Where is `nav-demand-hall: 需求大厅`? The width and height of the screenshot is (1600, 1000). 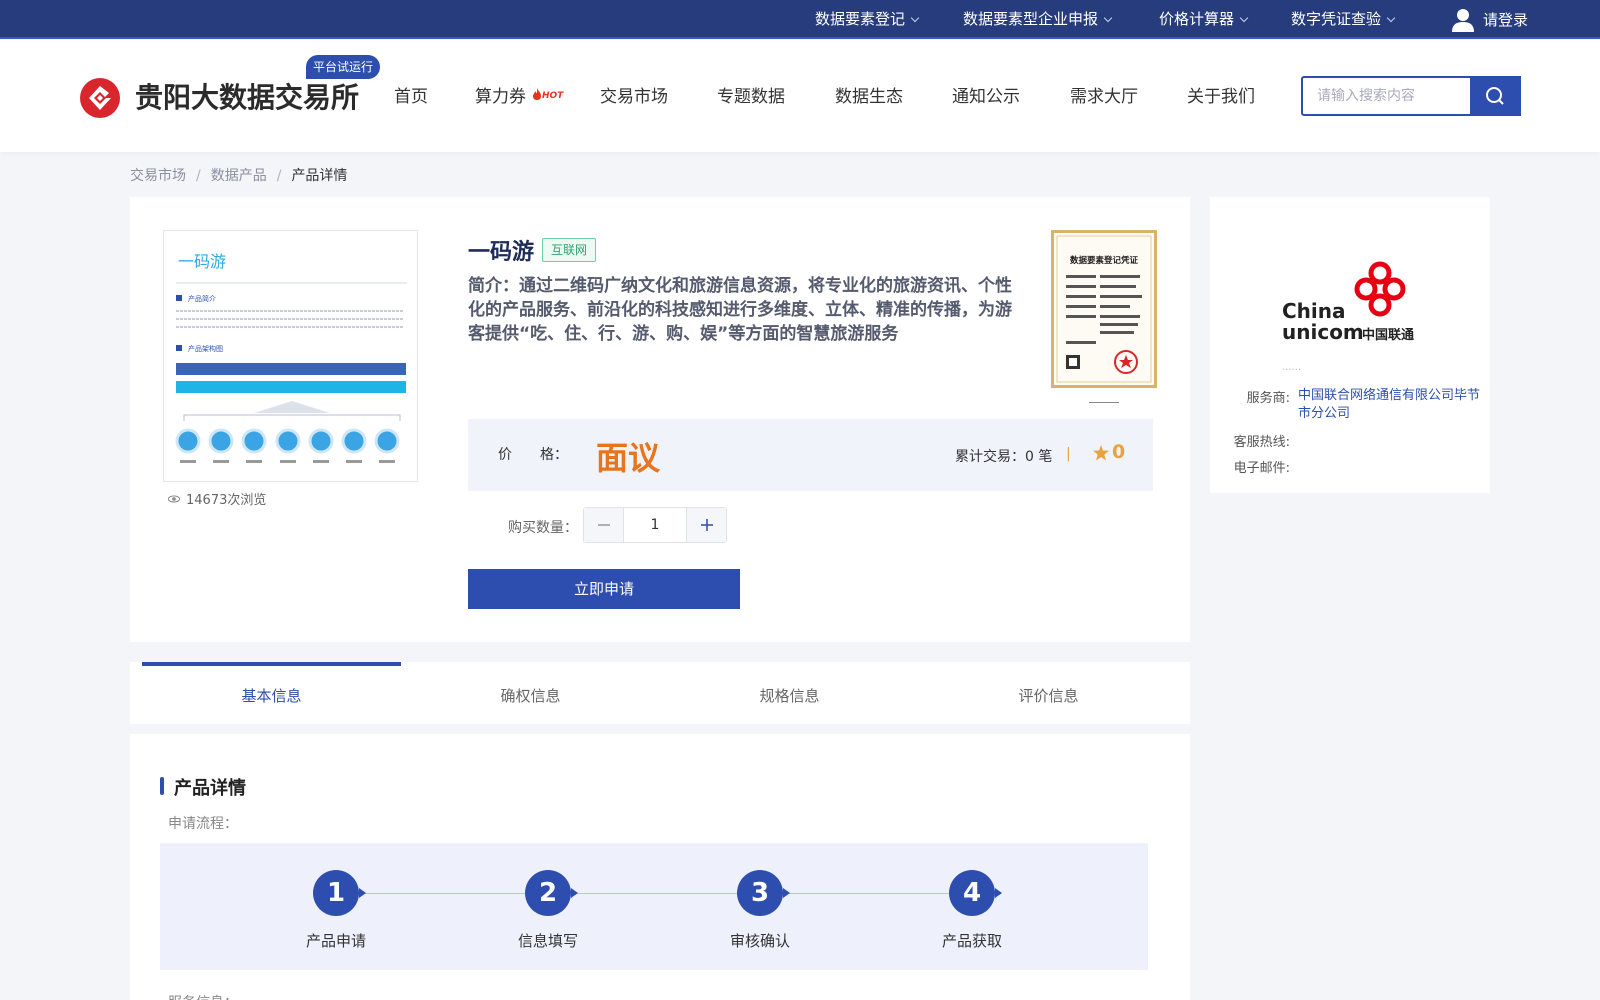 nav-demand-hall: 需求大厅 is located at coordinates (1104, 94).